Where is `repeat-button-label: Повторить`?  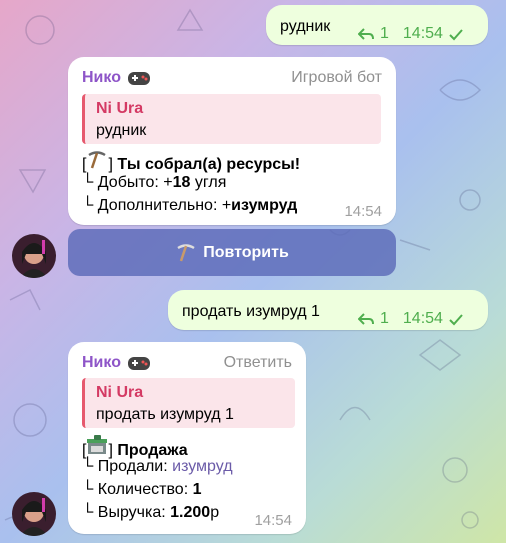 repeat-button-label: Повторить is located at coordinates (246, 252).